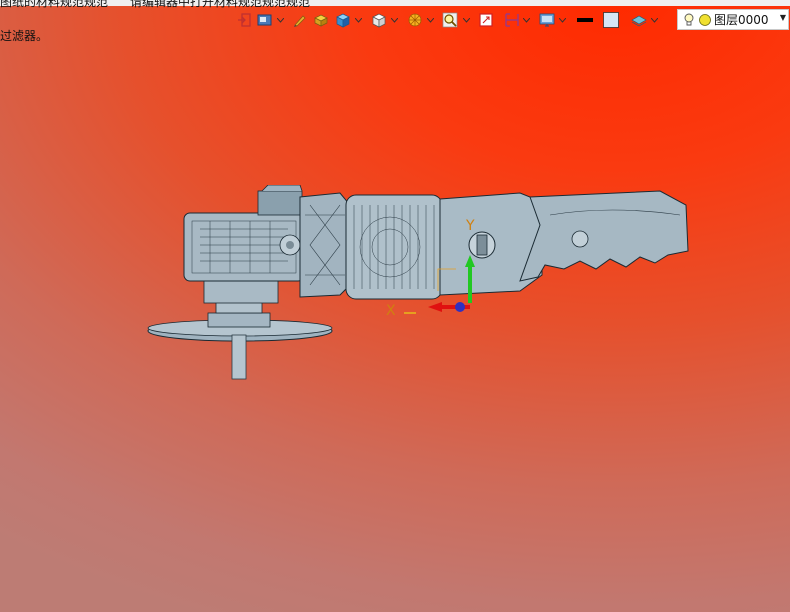 The width and height of the screenshot is (790, 612). I want to click on fill-color-icon, so click(611, 20).